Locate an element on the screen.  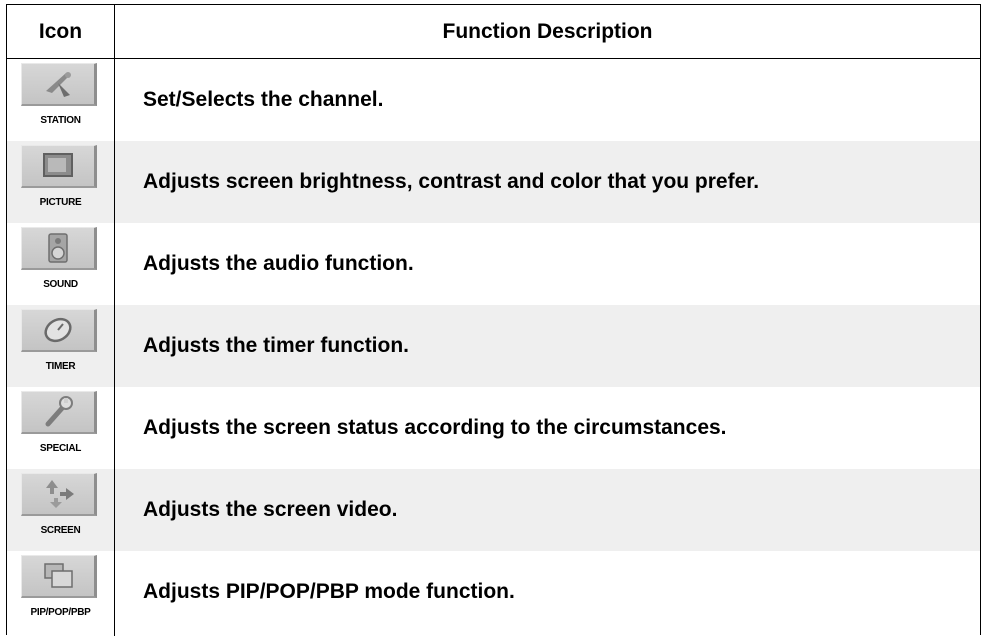
screen-arrows-icon is located at coordinates (59, 494).